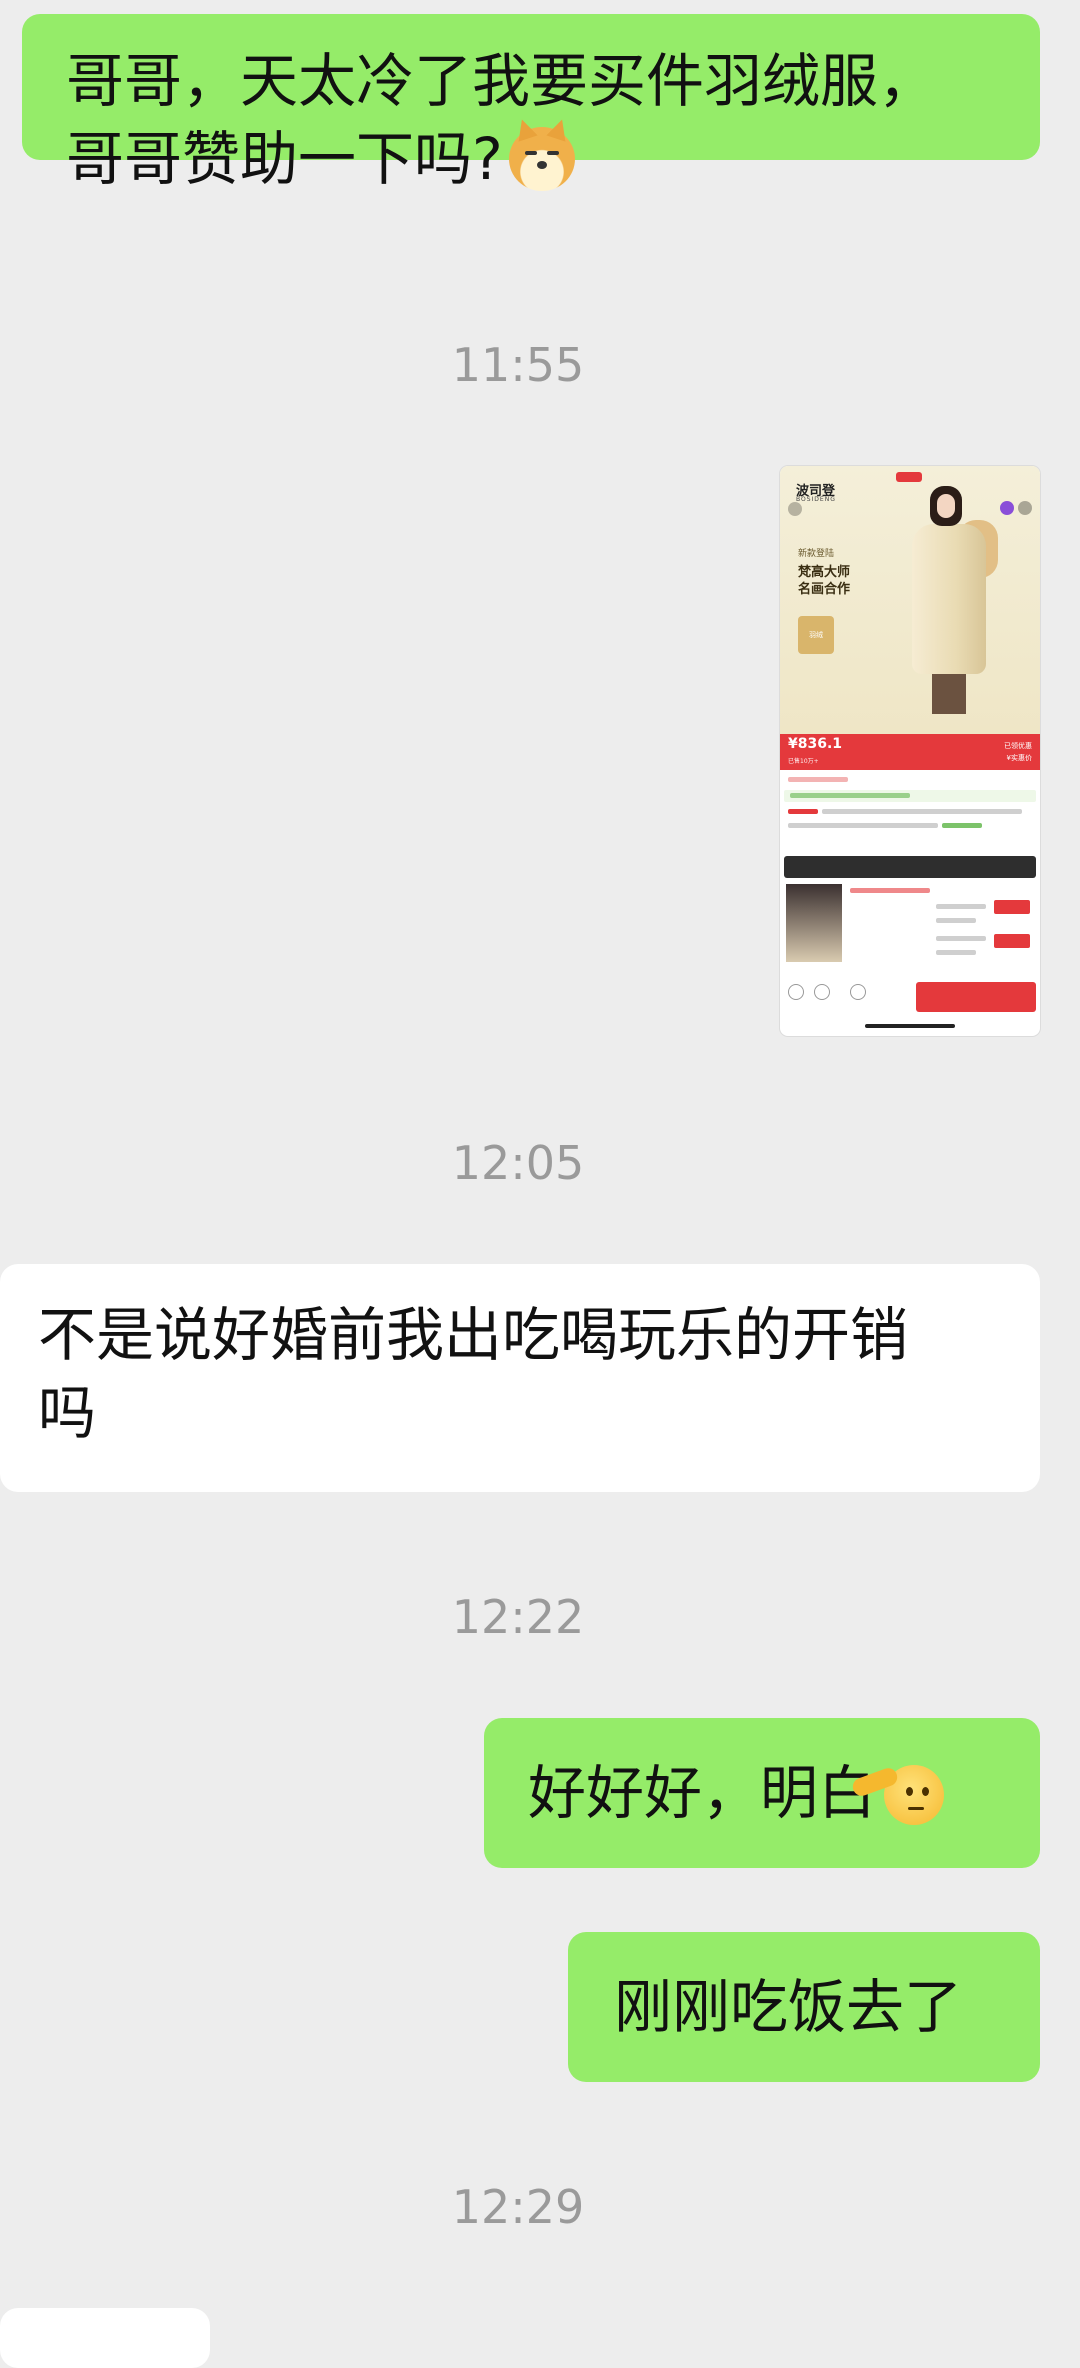 This screenshot has width=1080, height=2368. What do you see at coordinates (816, 635) in the screenshot?
I see `product-badge: 羽绒` at bounding box center [816, 635].